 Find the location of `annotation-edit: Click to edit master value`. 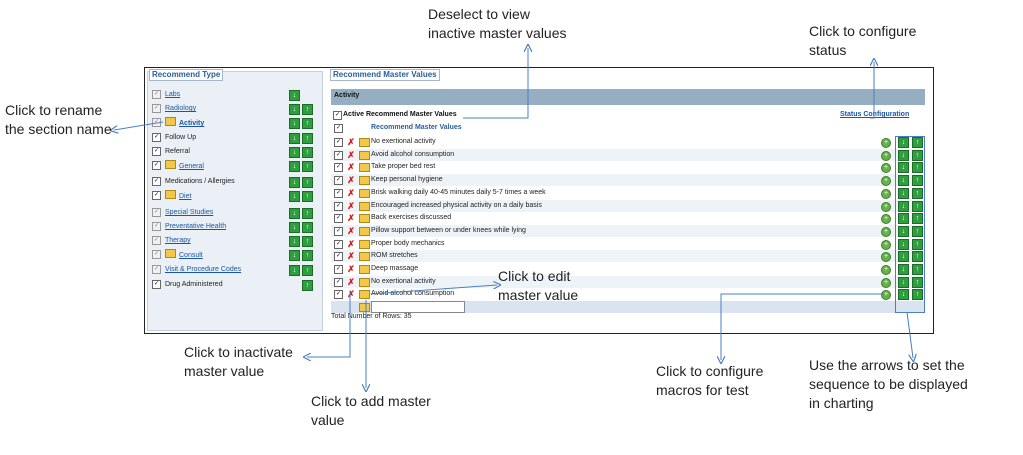

annotation-edit: Click to edit master value is located at coordinates (538, 285).